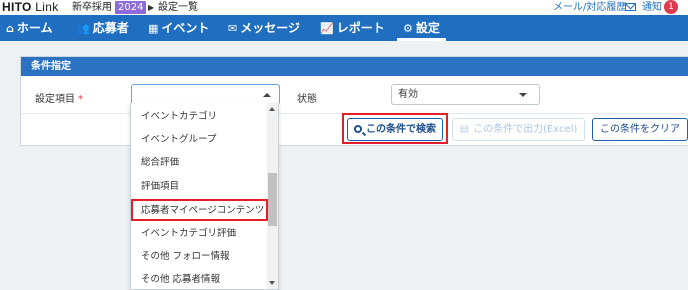 The width and height of the screenshot is (688, 290). I want to click on calendar-icon: ▦, so click(153, 28).